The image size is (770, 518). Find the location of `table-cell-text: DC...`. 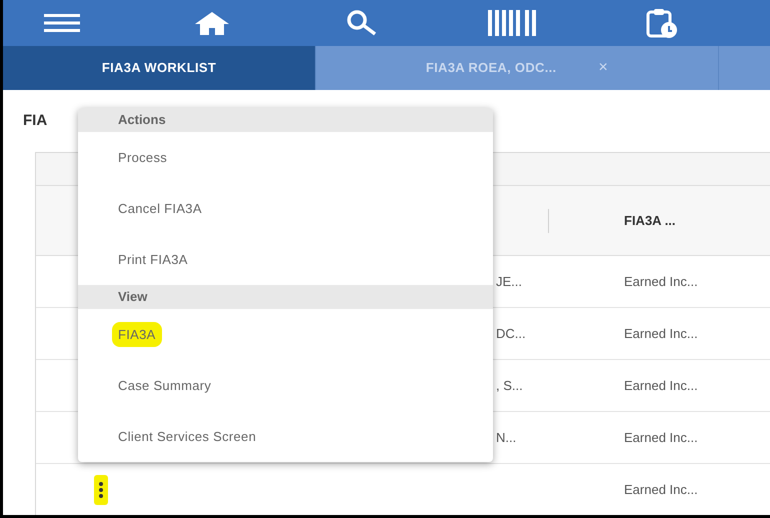

table-cell-text: DC... is located at coordinates (511, 333).